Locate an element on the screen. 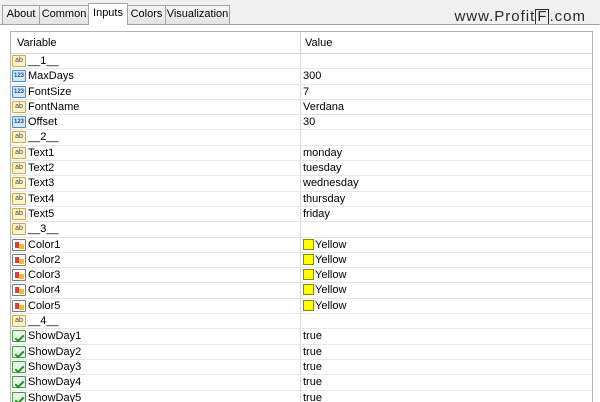 The width and height of the screenshot is (600, 402). table-row: ab __3__ is located at coordinates (301, 230).